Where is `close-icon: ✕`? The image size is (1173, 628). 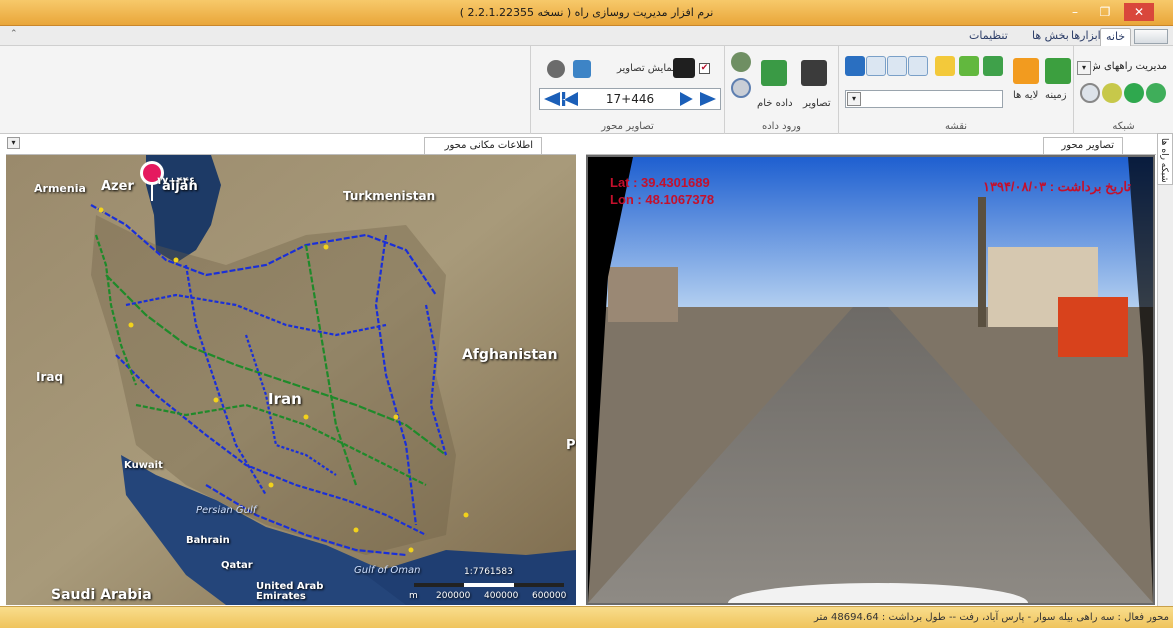
close-icon: ✕ is located at coordinates (1139, 12).